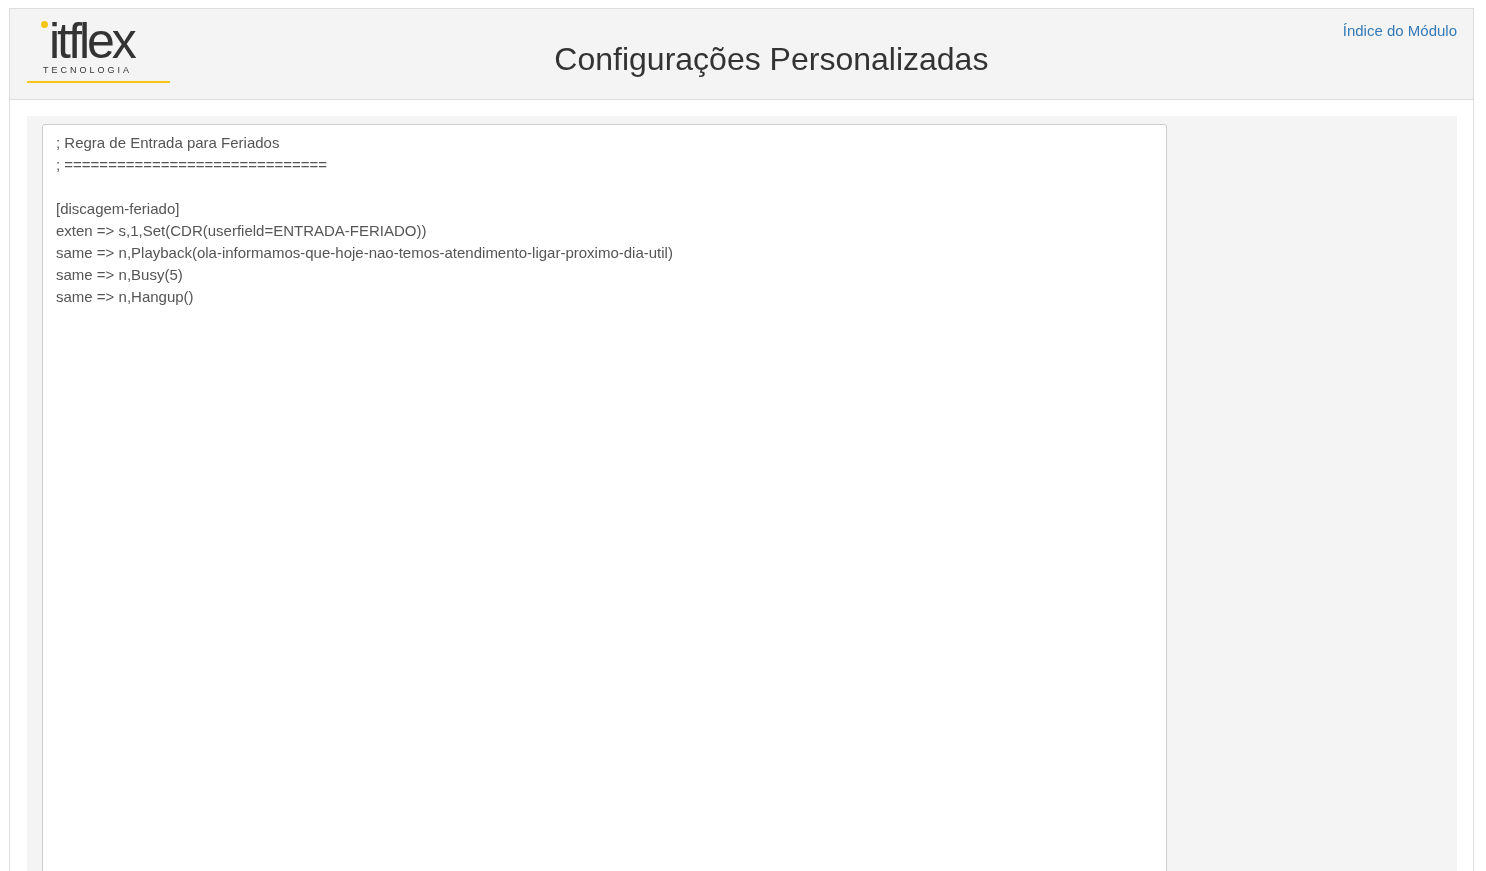 The image size is (1486, 871). I want to click on page-title: Configurações Personalizadas, so click(771, 59).